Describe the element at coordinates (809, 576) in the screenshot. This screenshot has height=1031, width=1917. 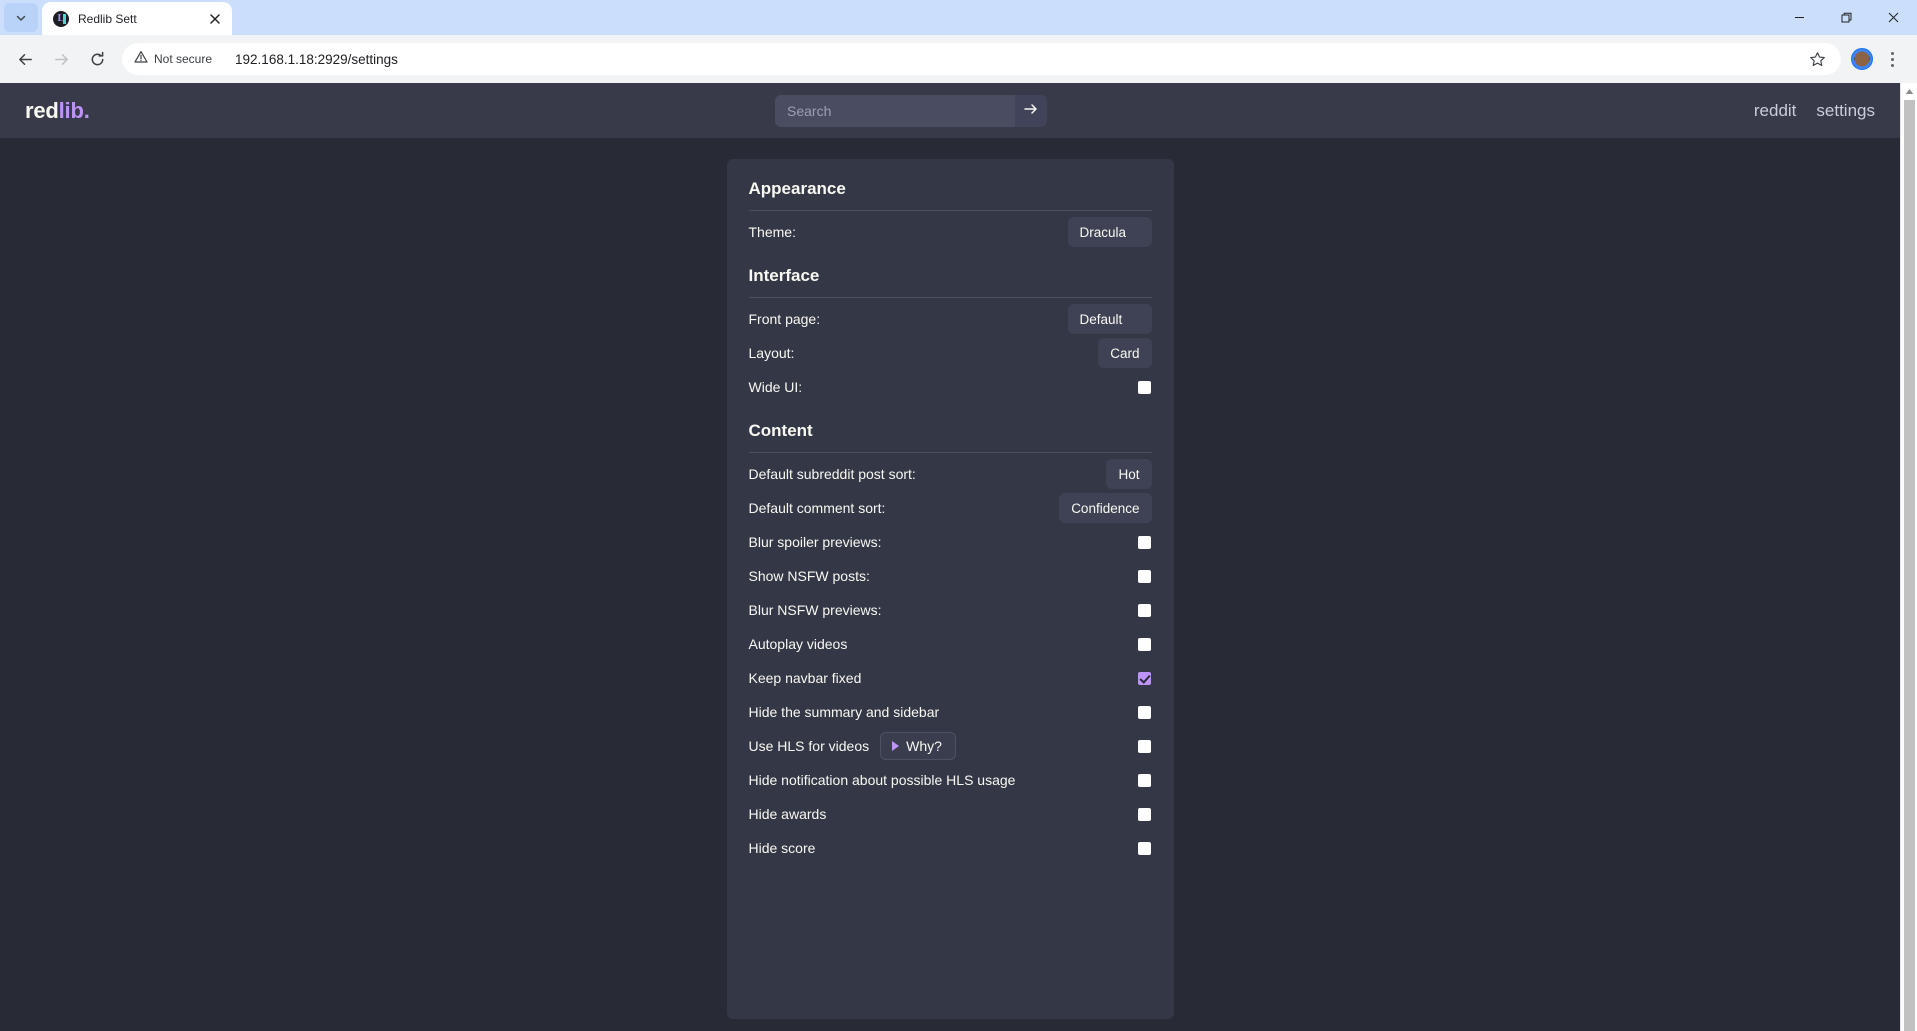
I see `pref-label-text: Show NSFW posts:` at that location.